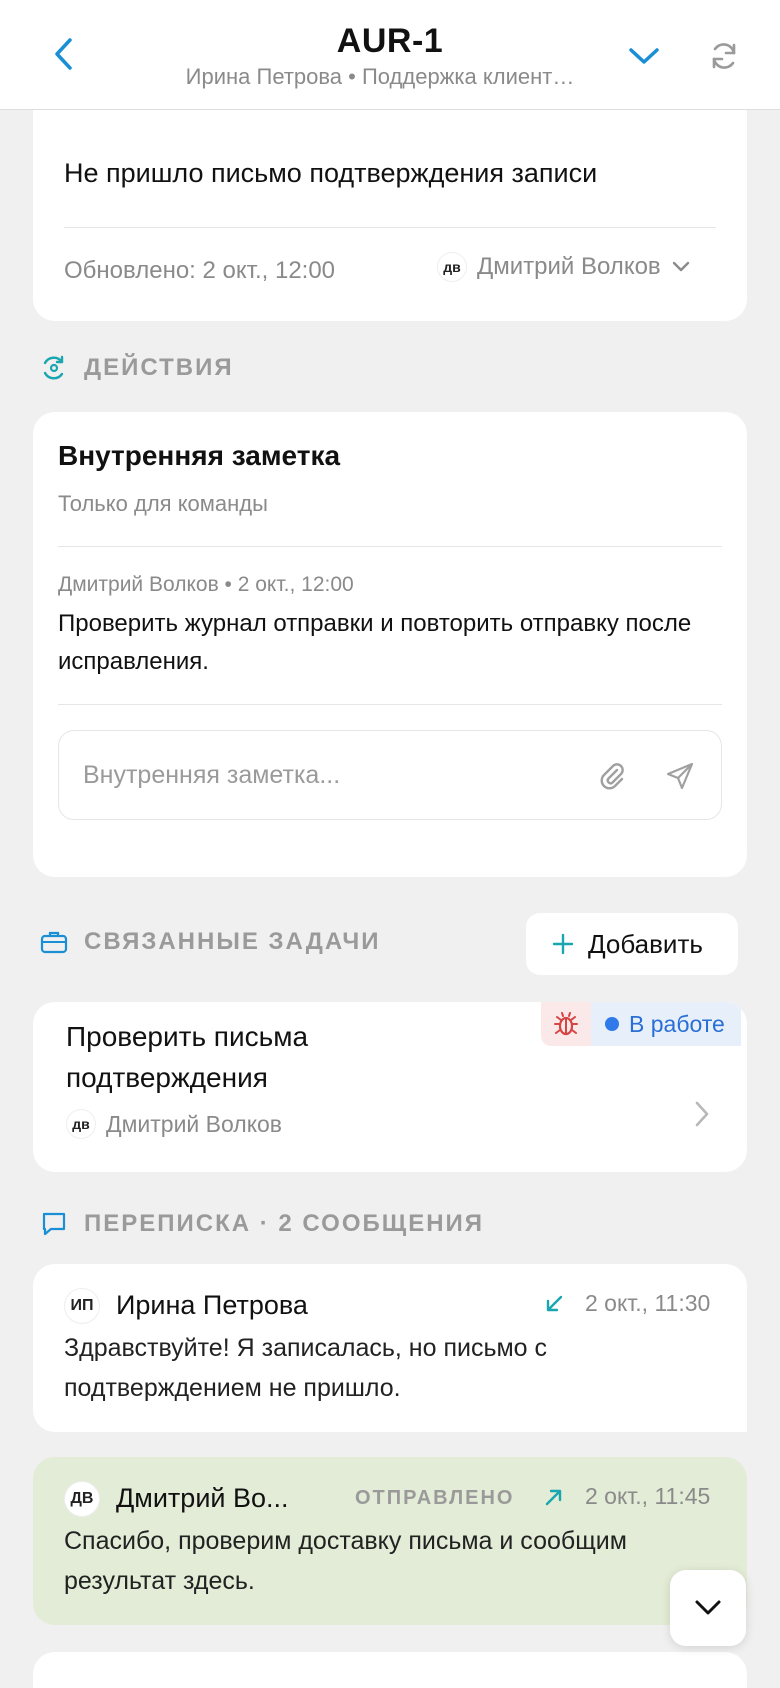 The image size is (780, 1688). Describe the element at coordinates (323, 775) in the screenshot. I see `note-input` at that location.